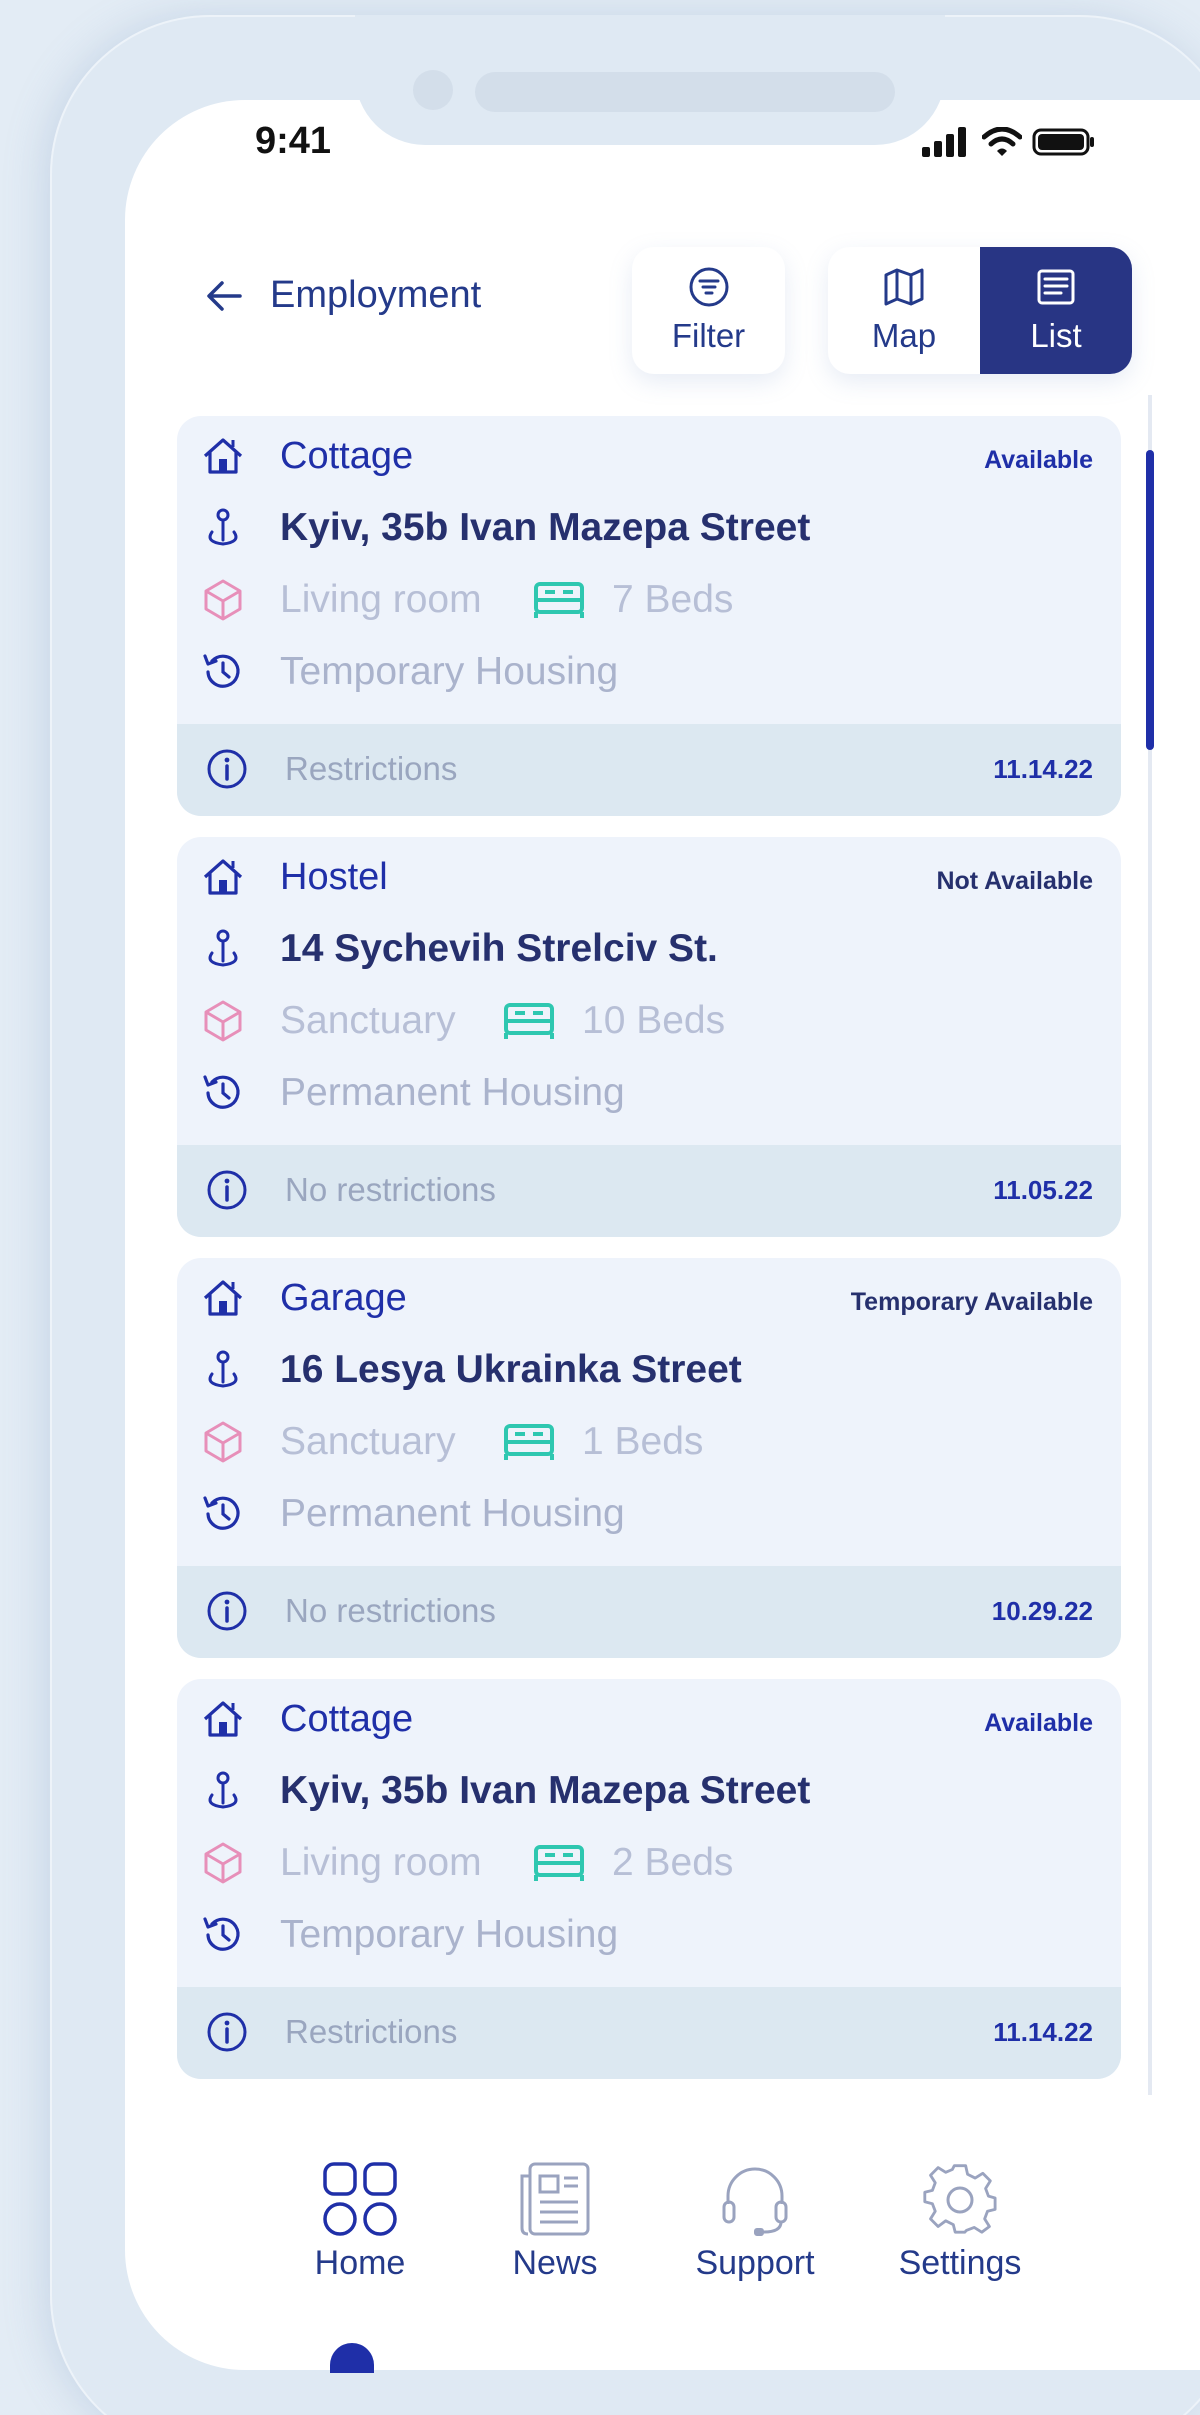  What do you see at coordinates (960, 2199) in the screenshot?
I see `gear-icon` at bounding box center [960, 2199].